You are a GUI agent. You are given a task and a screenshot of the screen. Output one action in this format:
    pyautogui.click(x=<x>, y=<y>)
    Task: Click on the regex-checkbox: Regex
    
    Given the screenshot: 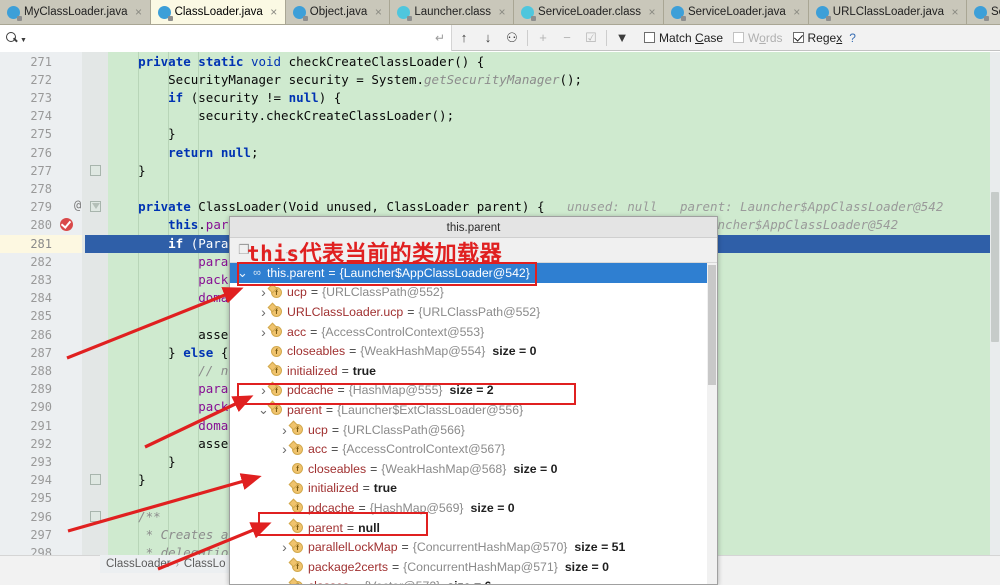 What is the action you would take?
    pyautogui.click(x=817, y=38)
    